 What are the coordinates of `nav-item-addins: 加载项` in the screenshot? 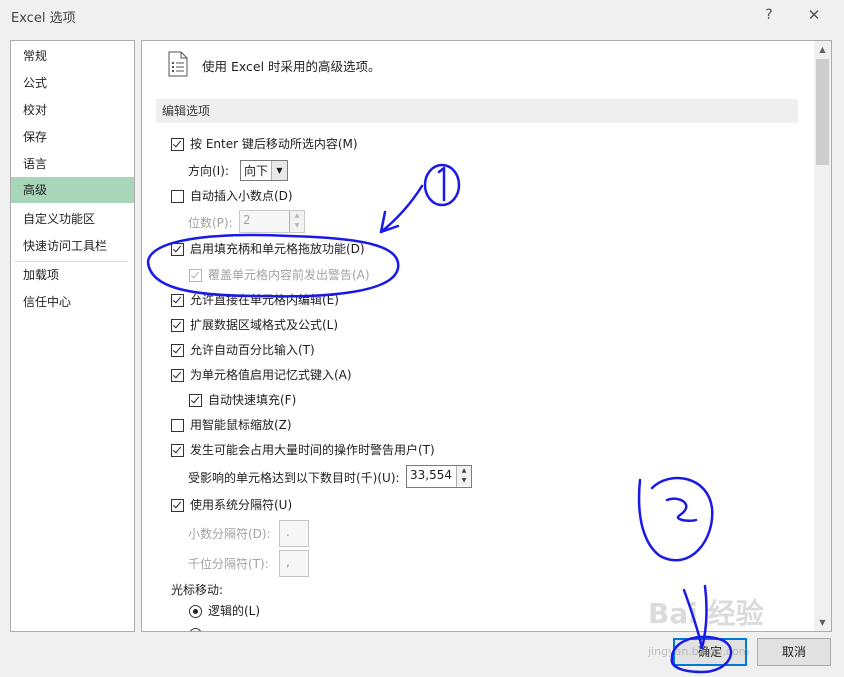 It's located at (72, 275).